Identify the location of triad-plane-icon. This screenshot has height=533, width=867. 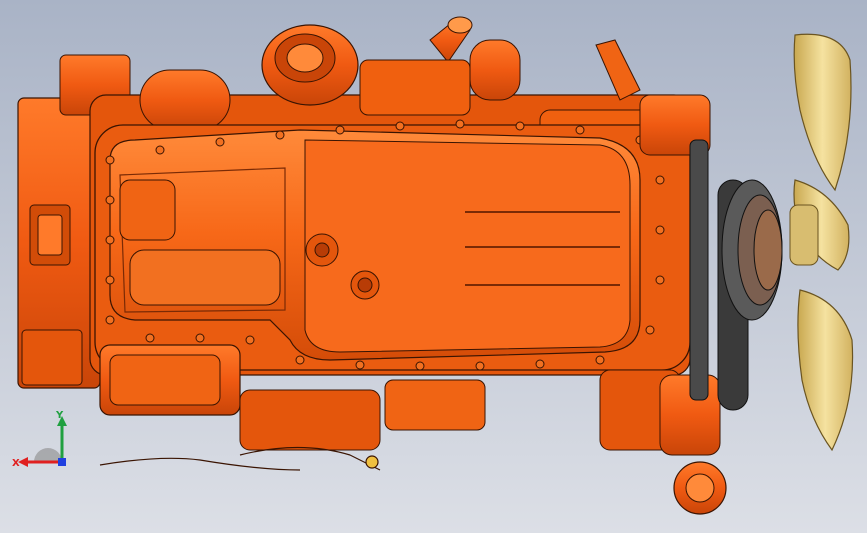
(48, 455).